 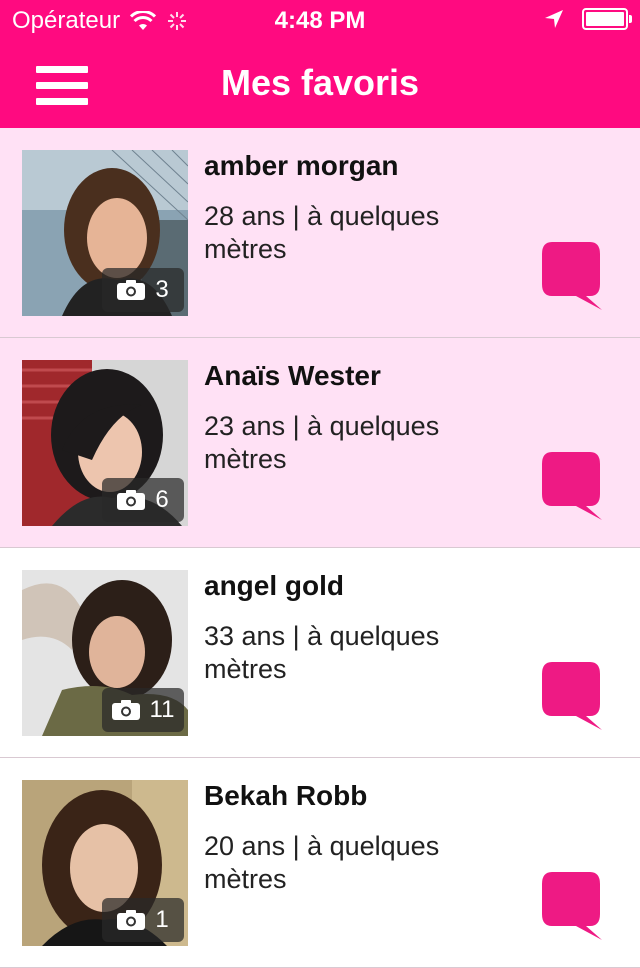 What do you see at coordinates (286, 795) in the screenshot?
I see `profile-name: Bekah Robb` at bounding box center [286, 795].